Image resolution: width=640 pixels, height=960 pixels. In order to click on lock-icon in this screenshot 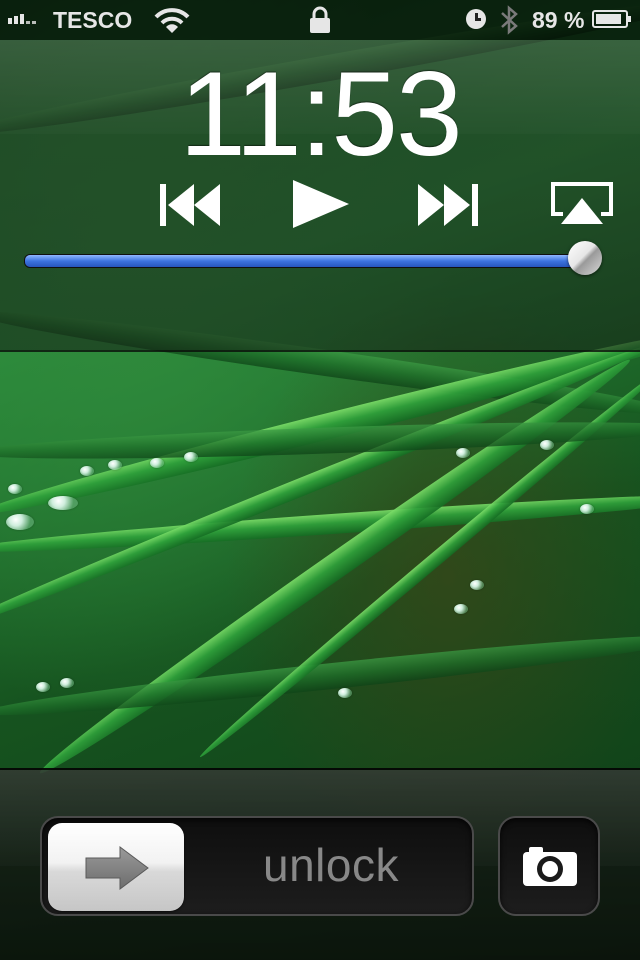, I will do `click(320, 19)`.